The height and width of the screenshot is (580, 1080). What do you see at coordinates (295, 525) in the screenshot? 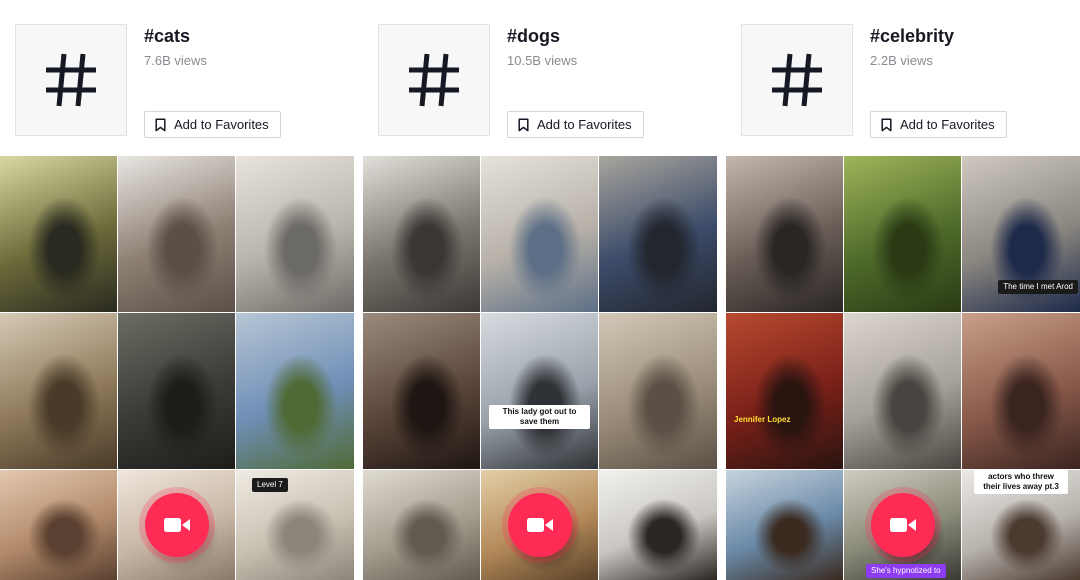
I see `video-thumbnail: Level 7` at bounding box center [295, 525].